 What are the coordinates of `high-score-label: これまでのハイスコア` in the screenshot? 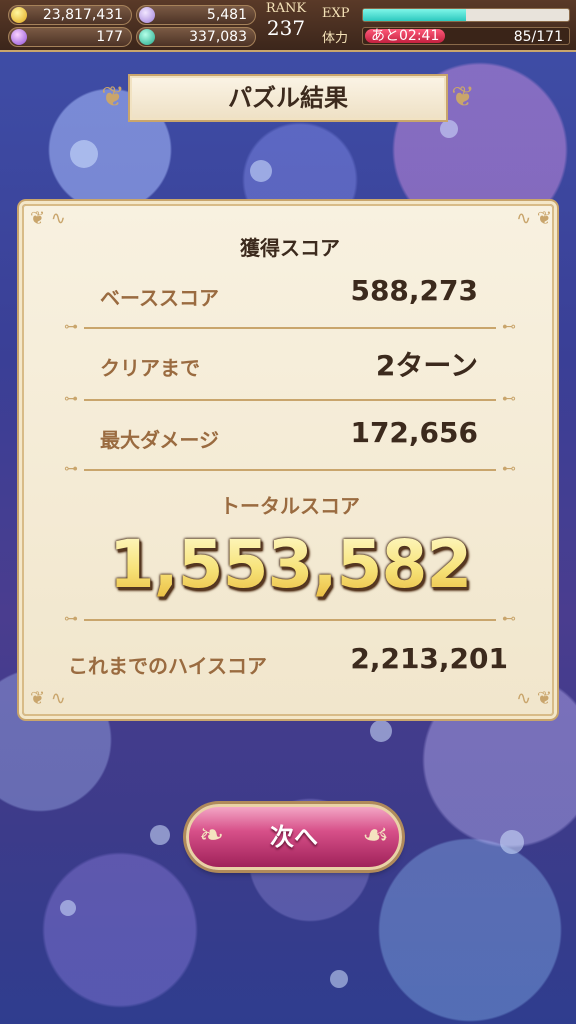 It's located at (167, 666).